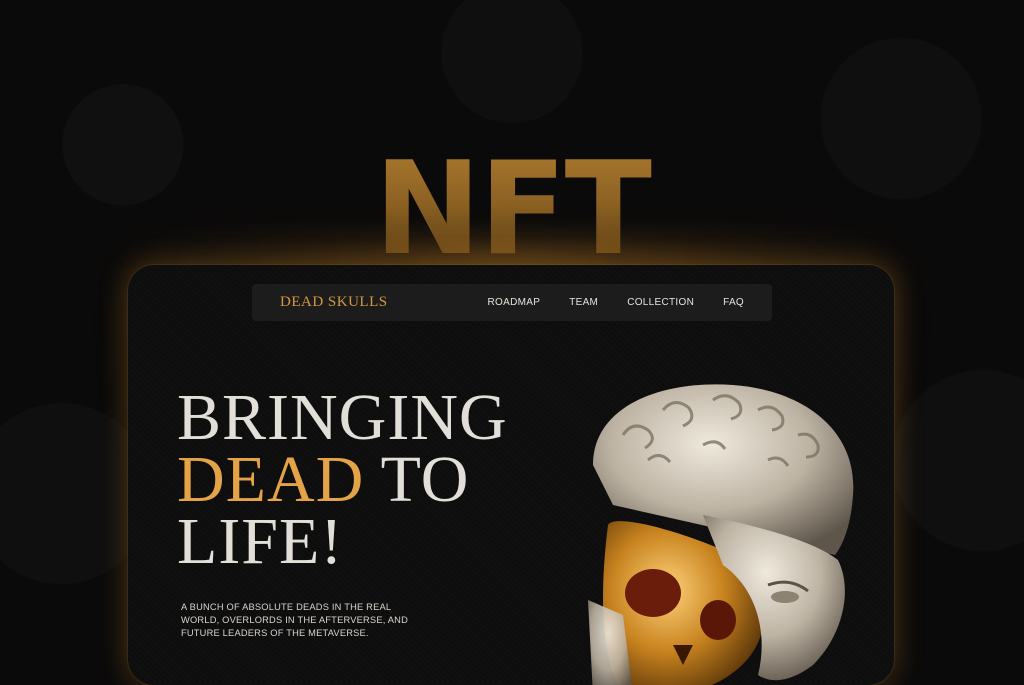 This screenshot has width=1024, height=685. What do you see at coordinates (260, 541) in the screenshot?
I see `headline-line-3: LIFE!` at bounding box center [260, 541].